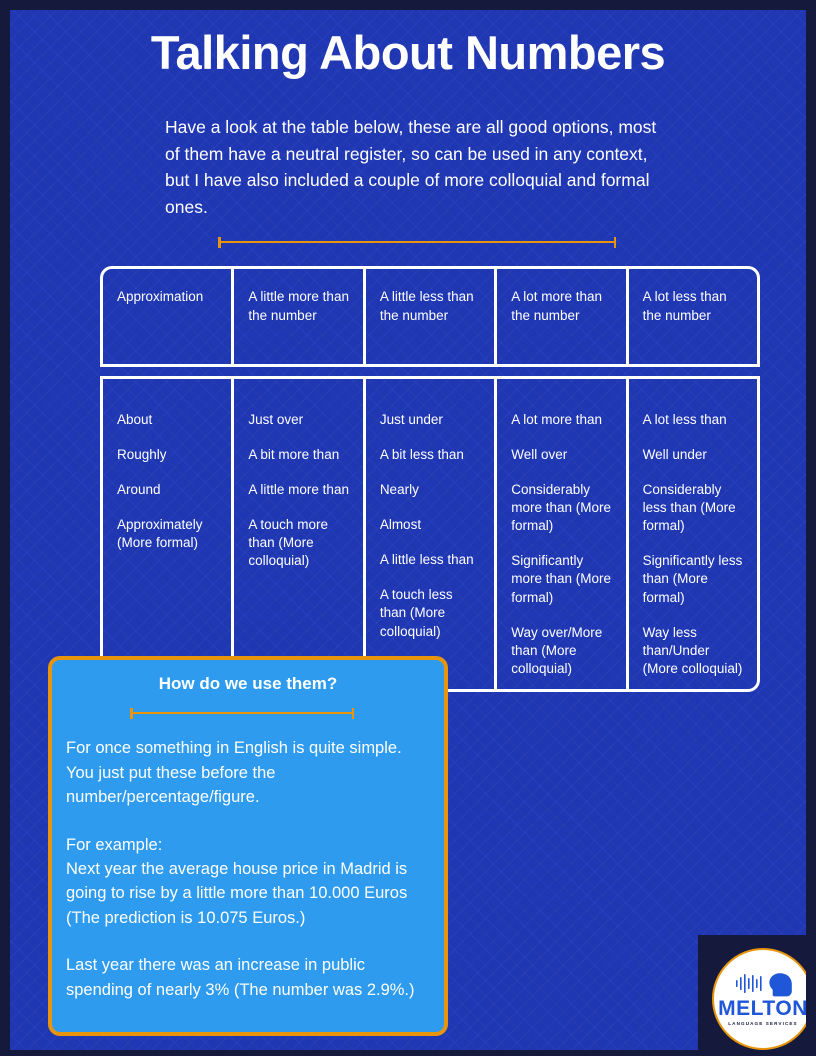 This screenshot has height=1056, width=816. I want to click on table-header-cell: Approximation, so click(167, 316).